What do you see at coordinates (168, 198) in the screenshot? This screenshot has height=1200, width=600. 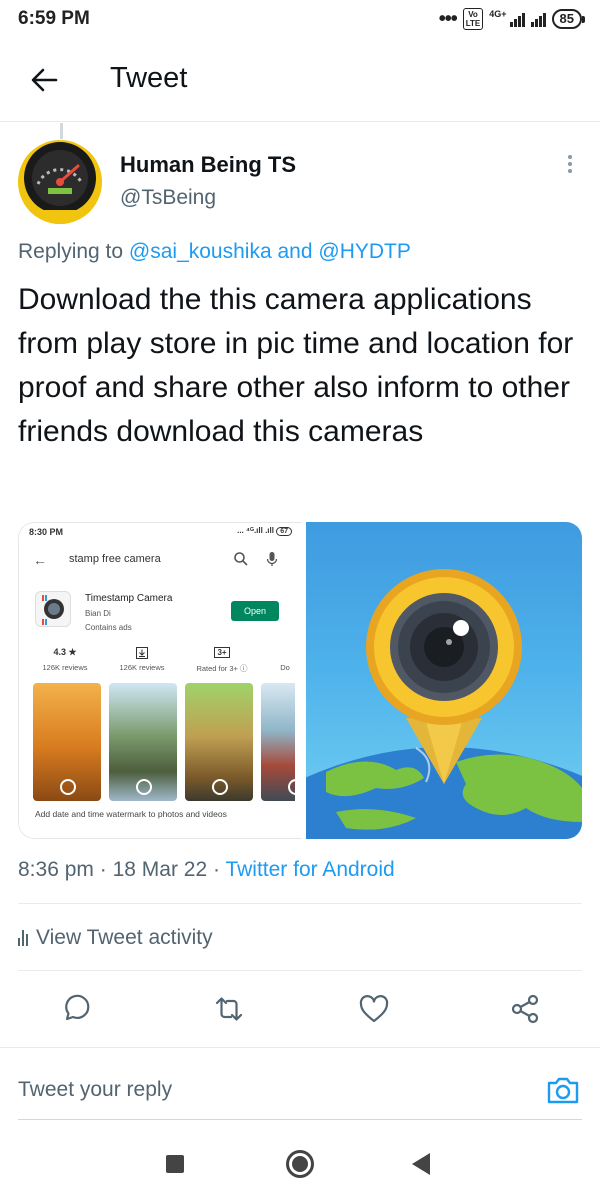 I see `author-handle: @TsBeing` at bounding box center [168, 198].